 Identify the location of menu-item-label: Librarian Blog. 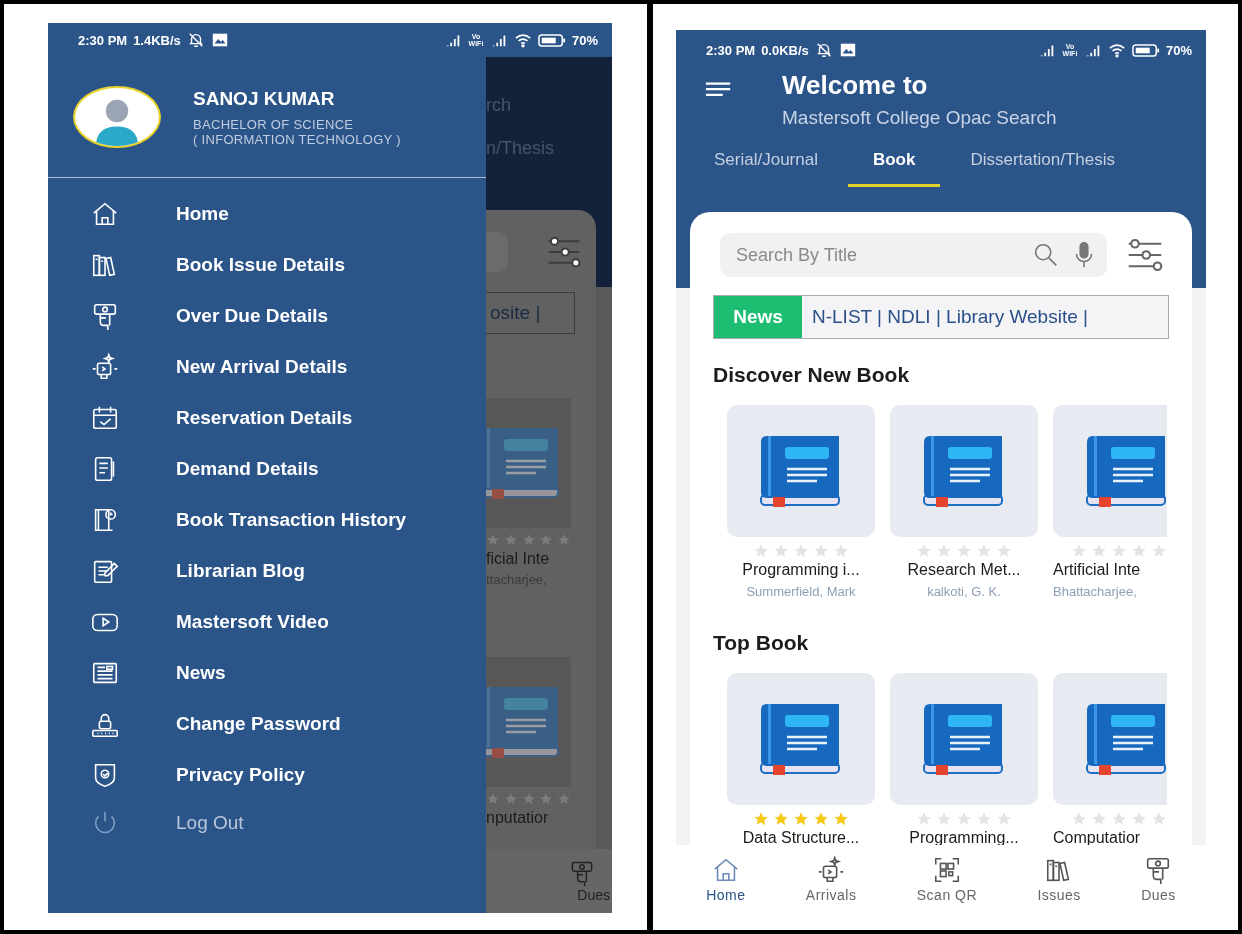
(240, 570).